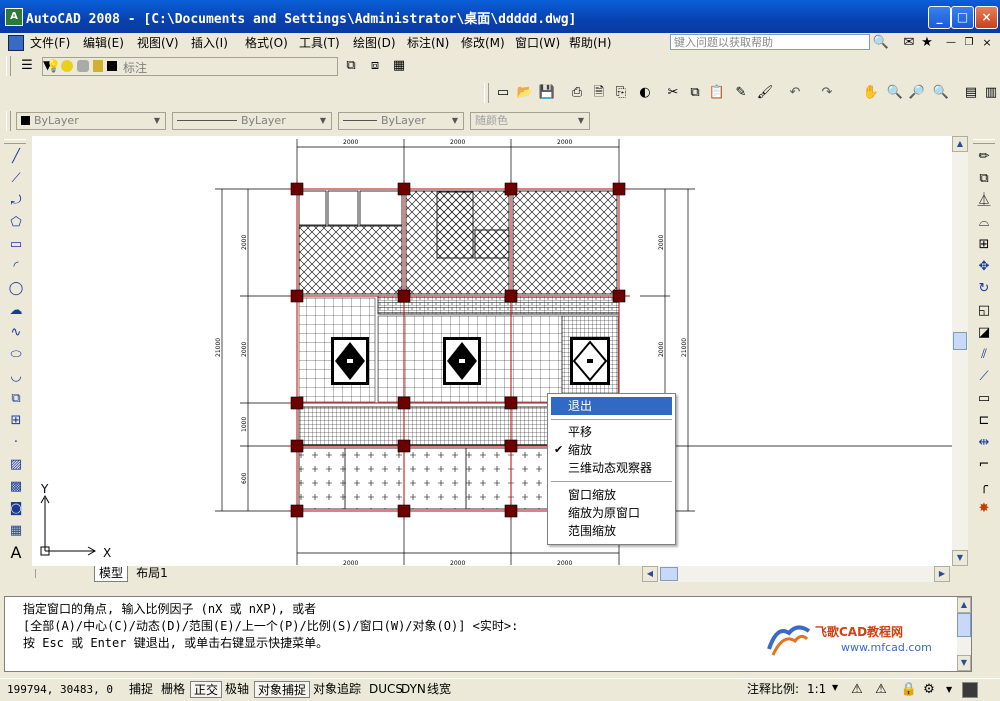  Describe the element at coordinates (206, 689) in the screenshot. I see `toggle-ortho: 正交` at that location.